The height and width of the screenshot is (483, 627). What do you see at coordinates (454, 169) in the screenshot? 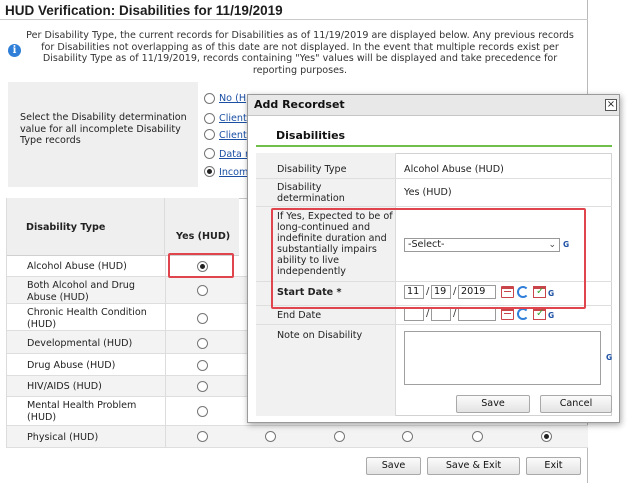
I see `disability-type-value: Alcohol Abuse (HUD)` at bounding box center [454, 169].